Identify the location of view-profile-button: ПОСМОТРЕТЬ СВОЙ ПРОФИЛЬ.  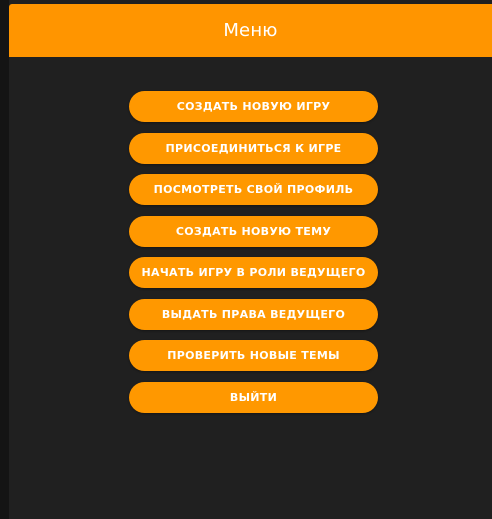
(253, 189).